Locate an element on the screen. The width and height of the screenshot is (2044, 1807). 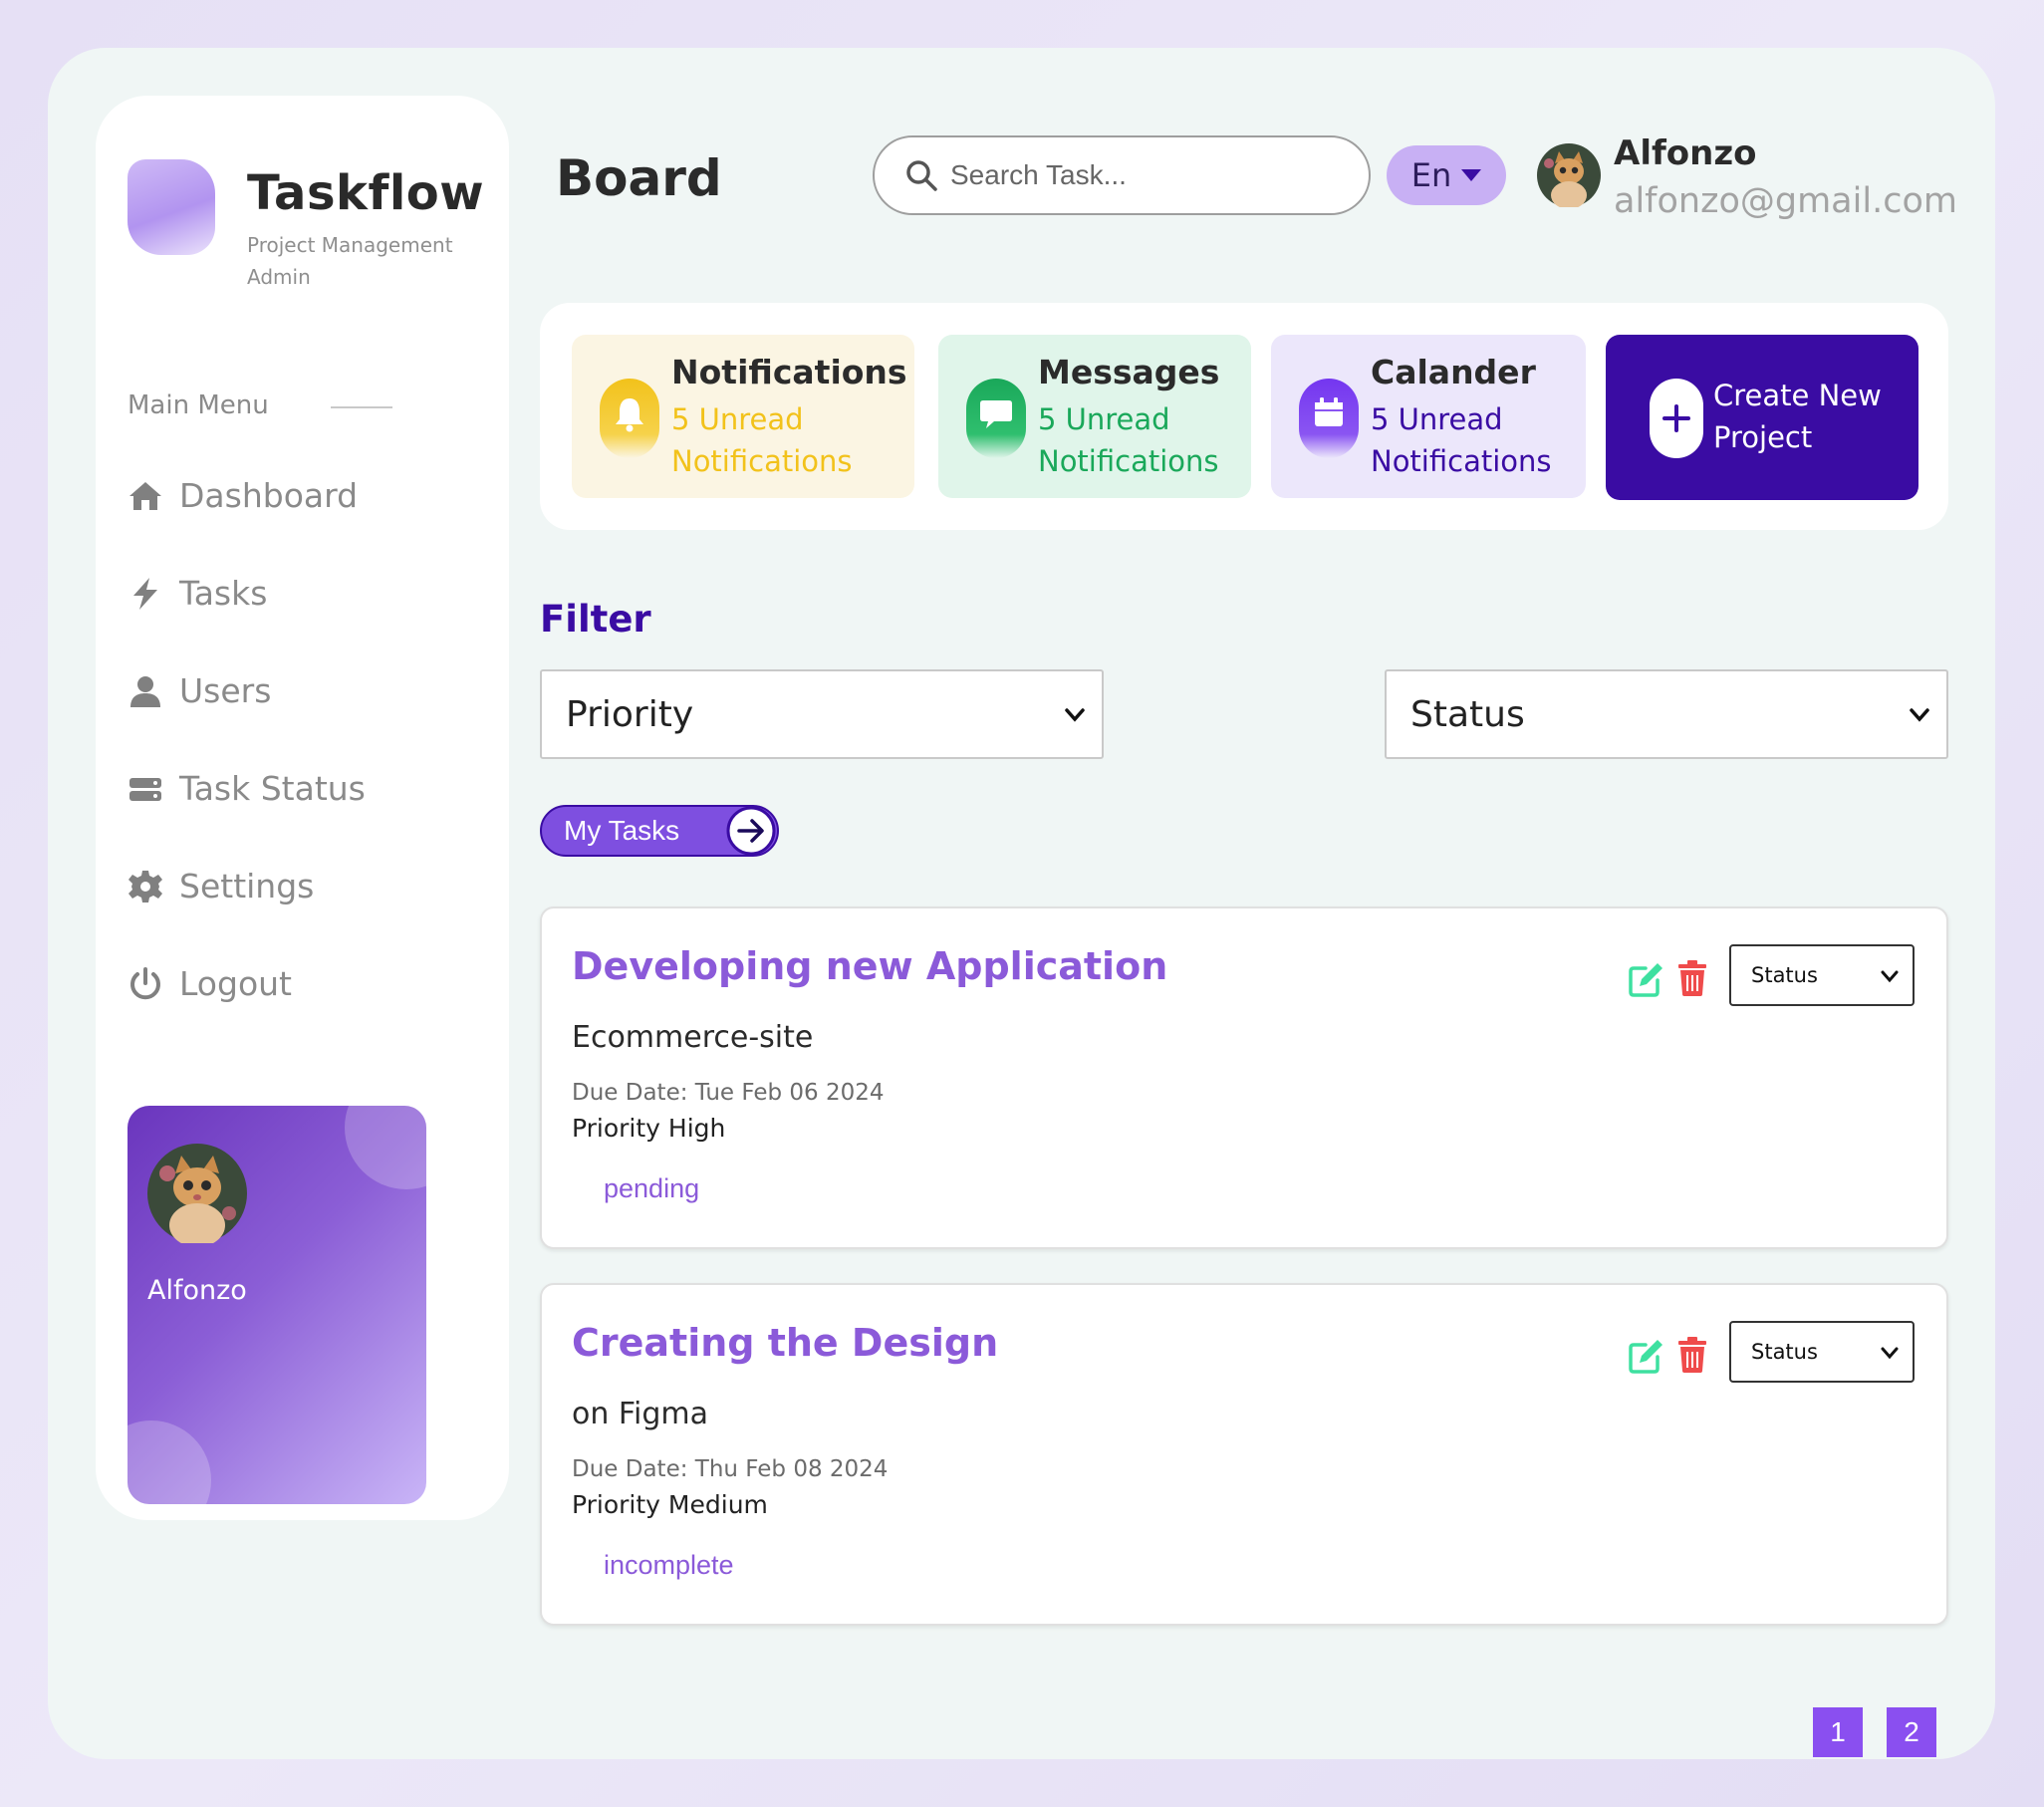
gear-icon is located at coordinates (145, 886).